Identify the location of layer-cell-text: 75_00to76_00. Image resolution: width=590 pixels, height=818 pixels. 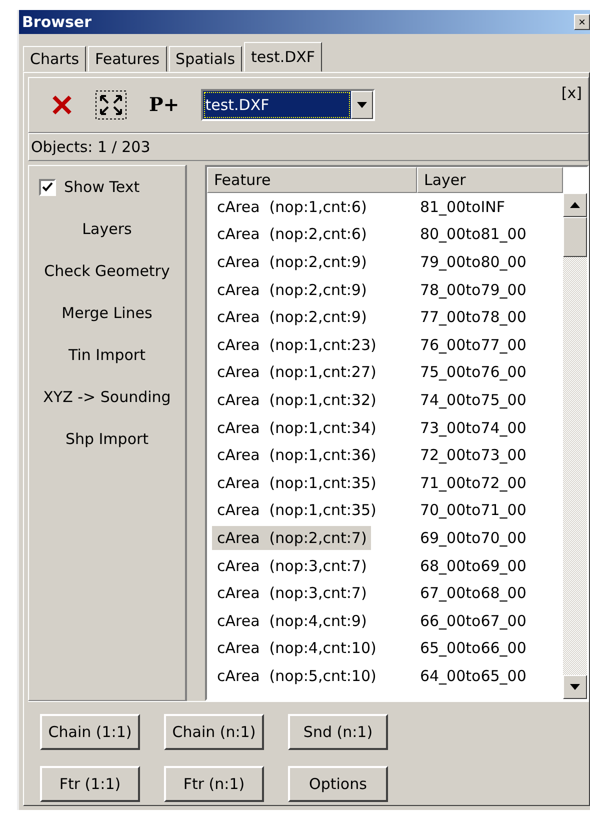
(473, 373).